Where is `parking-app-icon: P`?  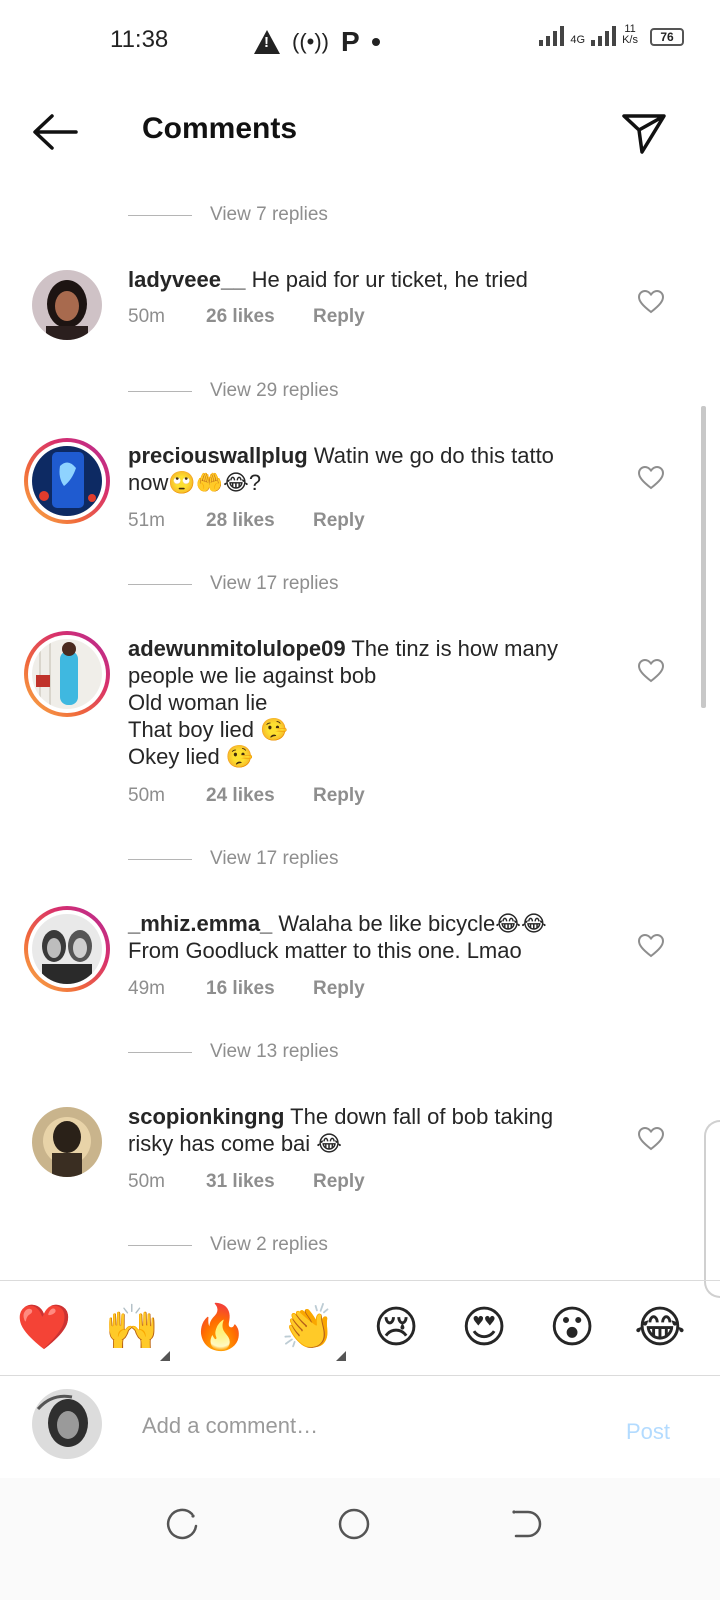 parking-app-icon: P is located at coordinates (350, 41).